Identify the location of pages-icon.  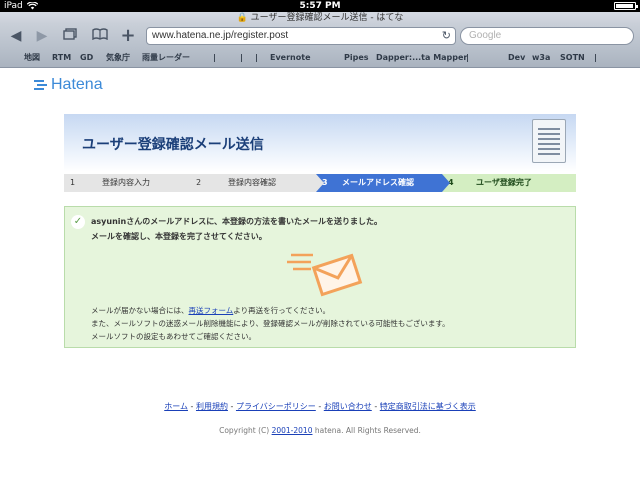
(70, 34).